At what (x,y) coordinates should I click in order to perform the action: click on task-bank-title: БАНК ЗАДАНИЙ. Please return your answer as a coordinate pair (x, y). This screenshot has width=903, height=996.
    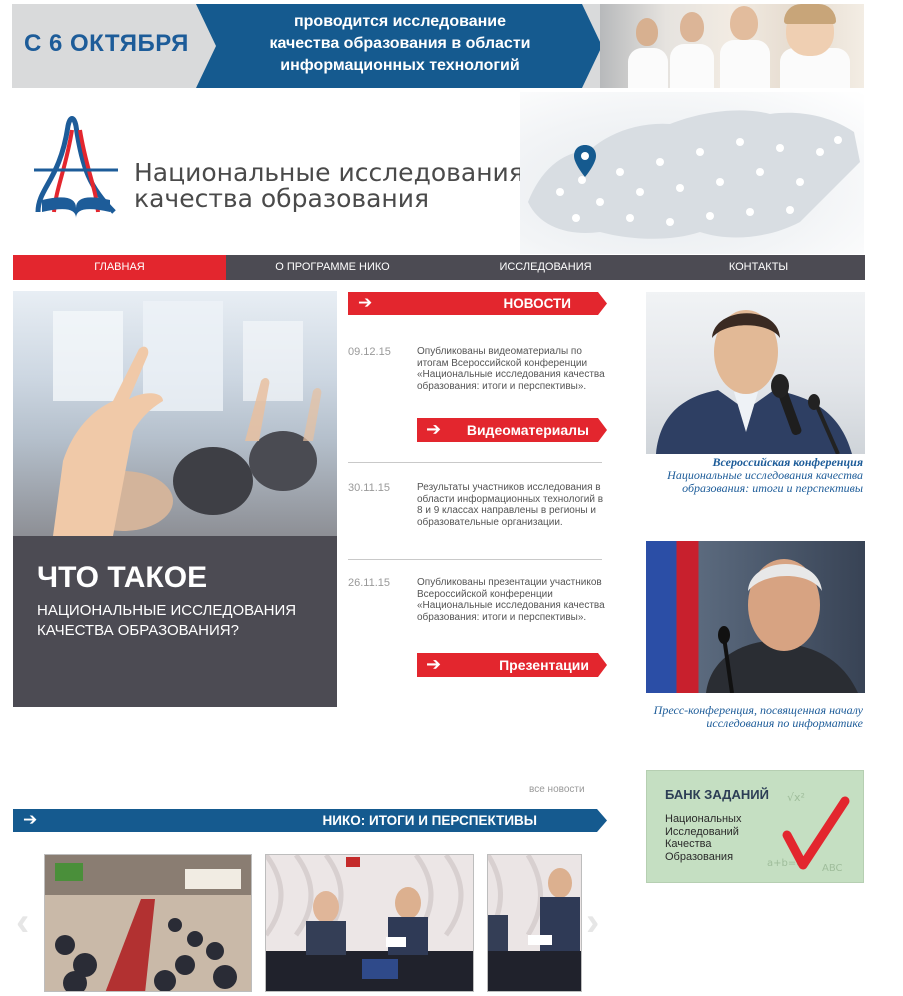
    Looking at the image, I should click on (717, 794).